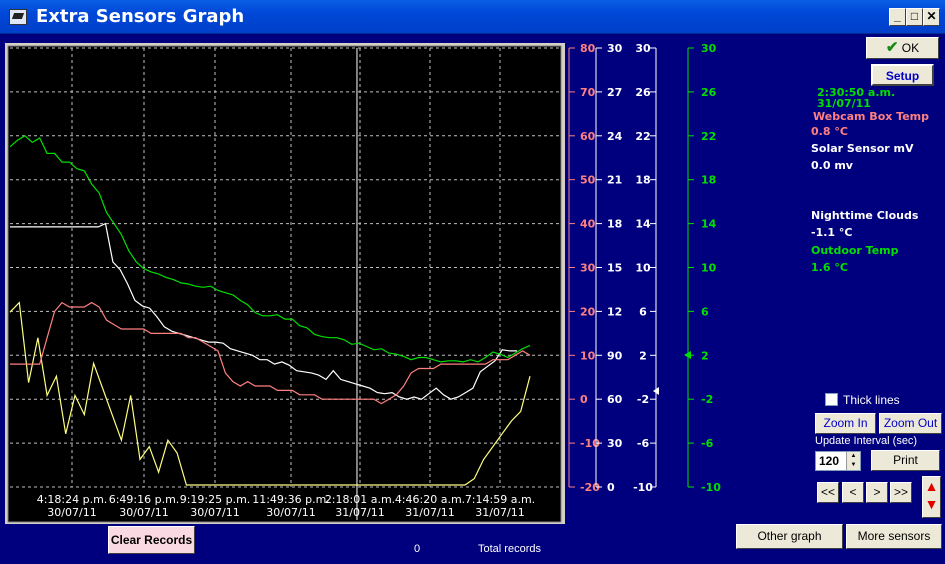  I want to click on nav-last-button: >>, so click(901, 492).